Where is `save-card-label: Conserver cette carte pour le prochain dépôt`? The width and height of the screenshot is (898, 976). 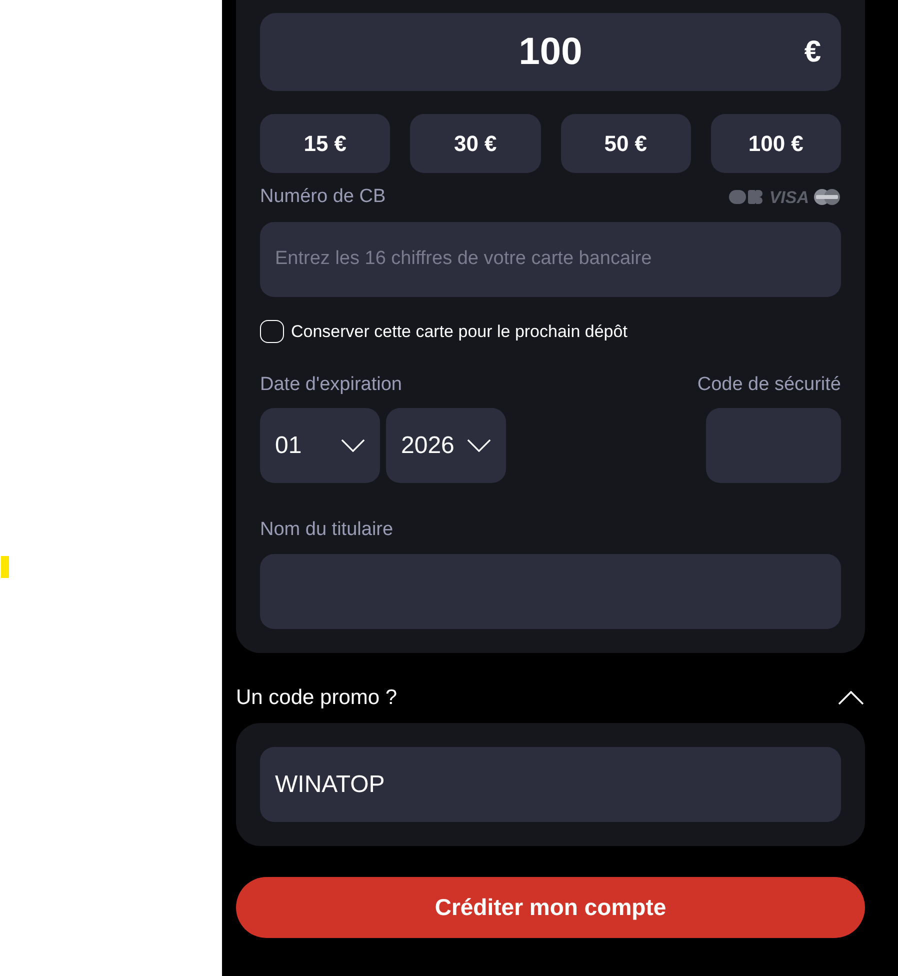
save-card-label: Conserver cette carte pour le prochain dépôt is located at coordinates (459, 331).